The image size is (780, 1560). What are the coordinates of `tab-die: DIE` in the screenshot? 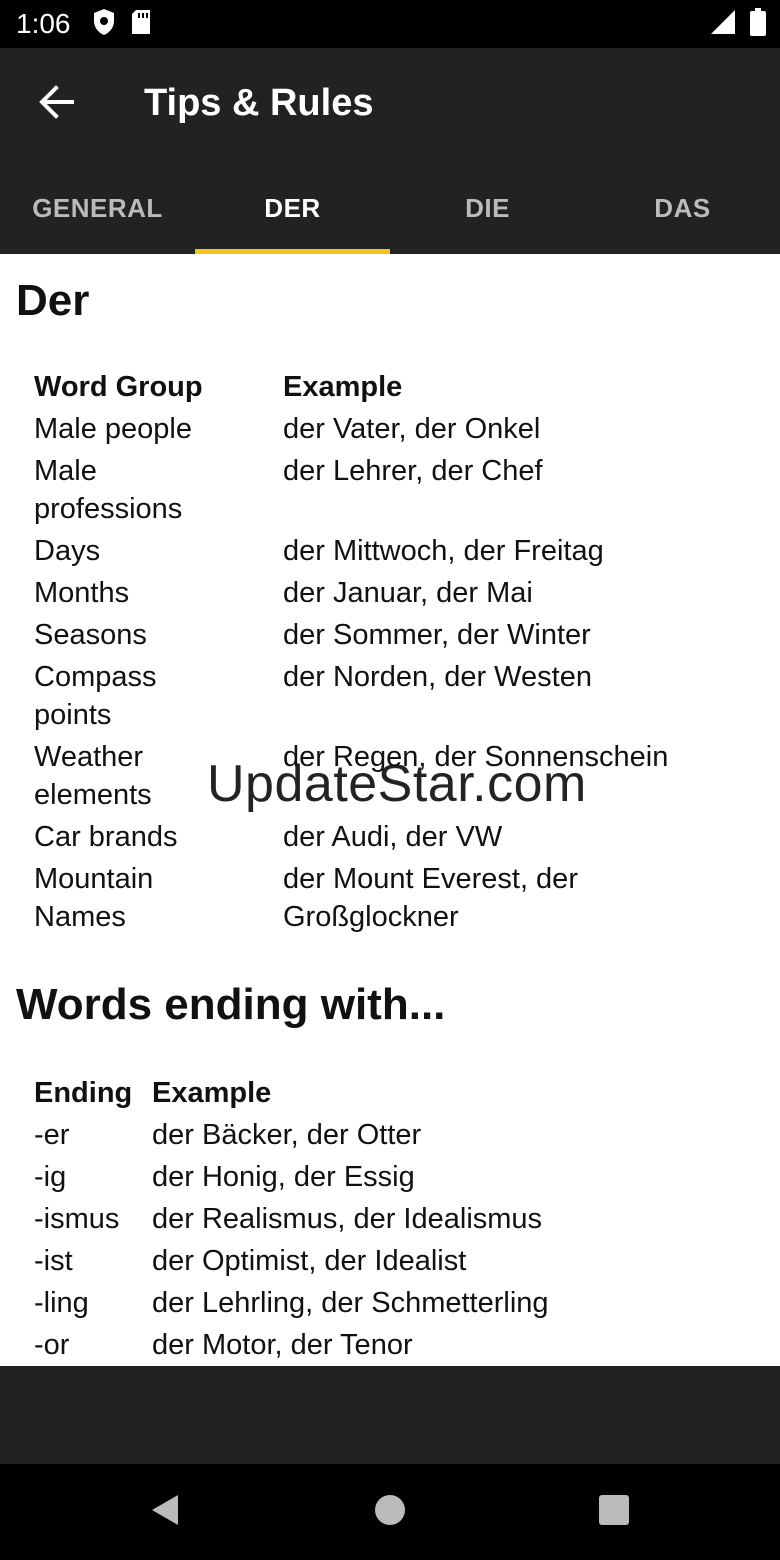 It's located at (487, 208).